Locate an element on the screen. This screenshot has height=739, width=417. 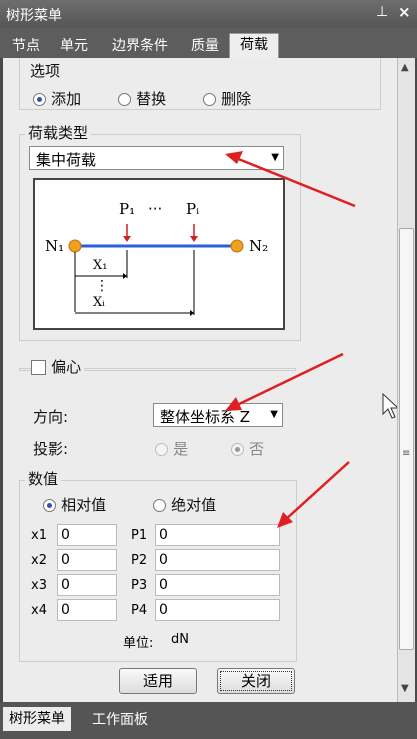
node-n1 is located at coordinates (75, 246).